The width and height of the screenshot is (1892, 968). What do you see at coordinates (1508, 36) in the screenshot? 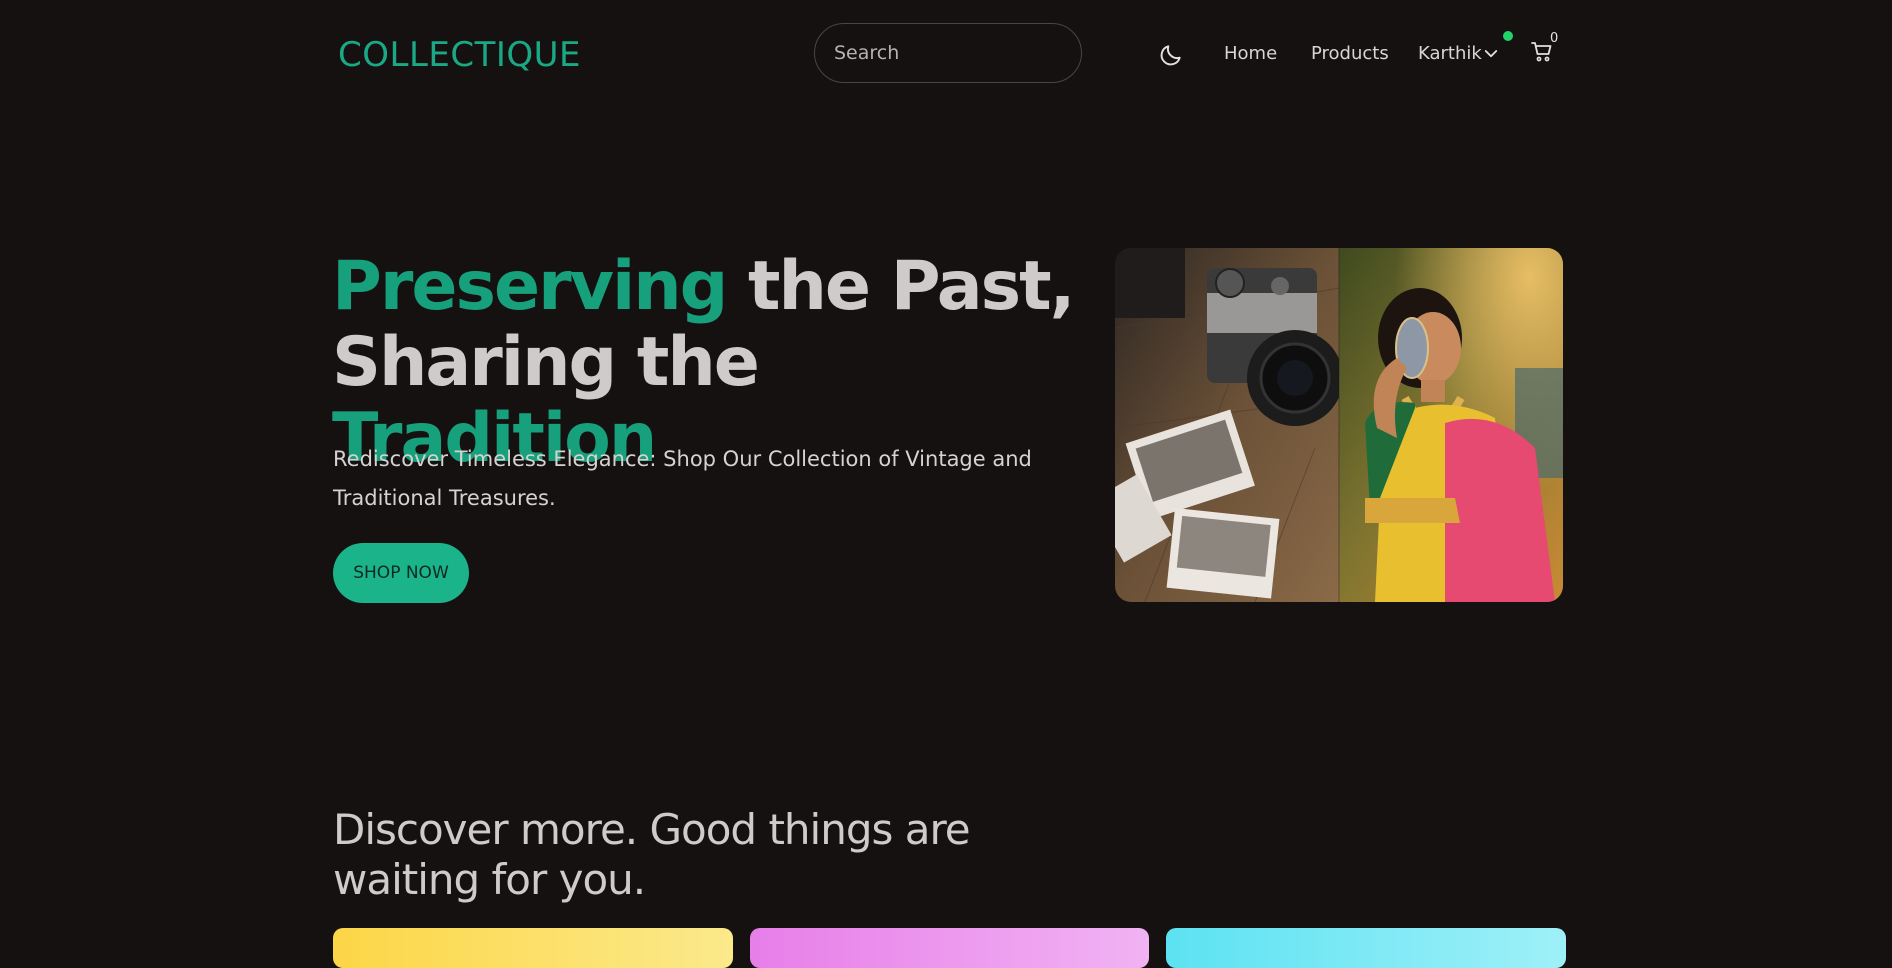
I see `online-status-dot` at bounding box center [1508, 36].